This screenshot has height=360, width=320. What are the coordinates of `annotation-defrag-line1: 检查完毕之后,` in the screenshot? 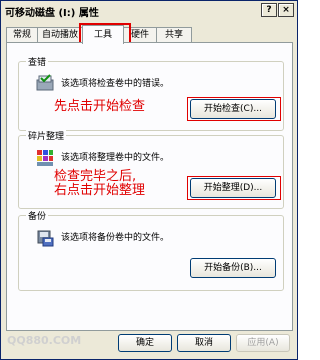 It's located at (95, 176).